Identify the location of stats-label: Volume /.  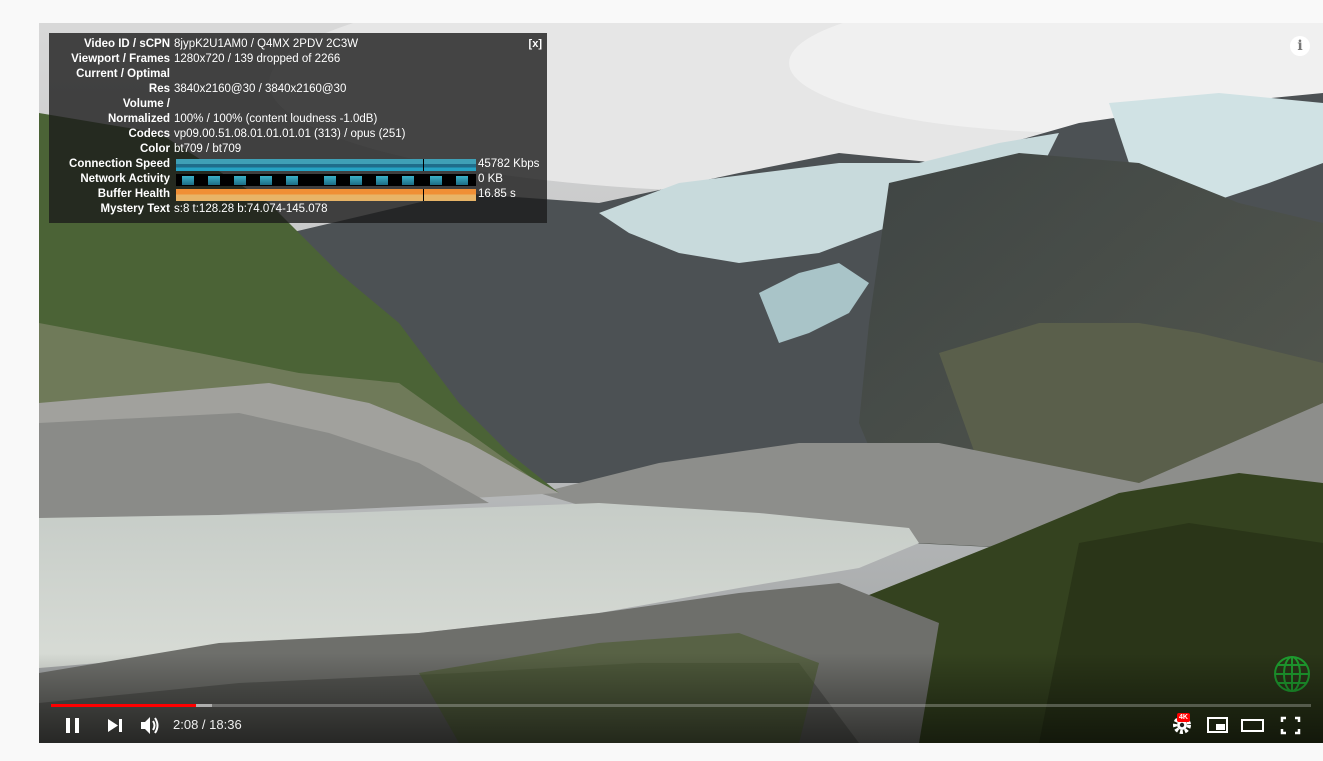
(146, 104).